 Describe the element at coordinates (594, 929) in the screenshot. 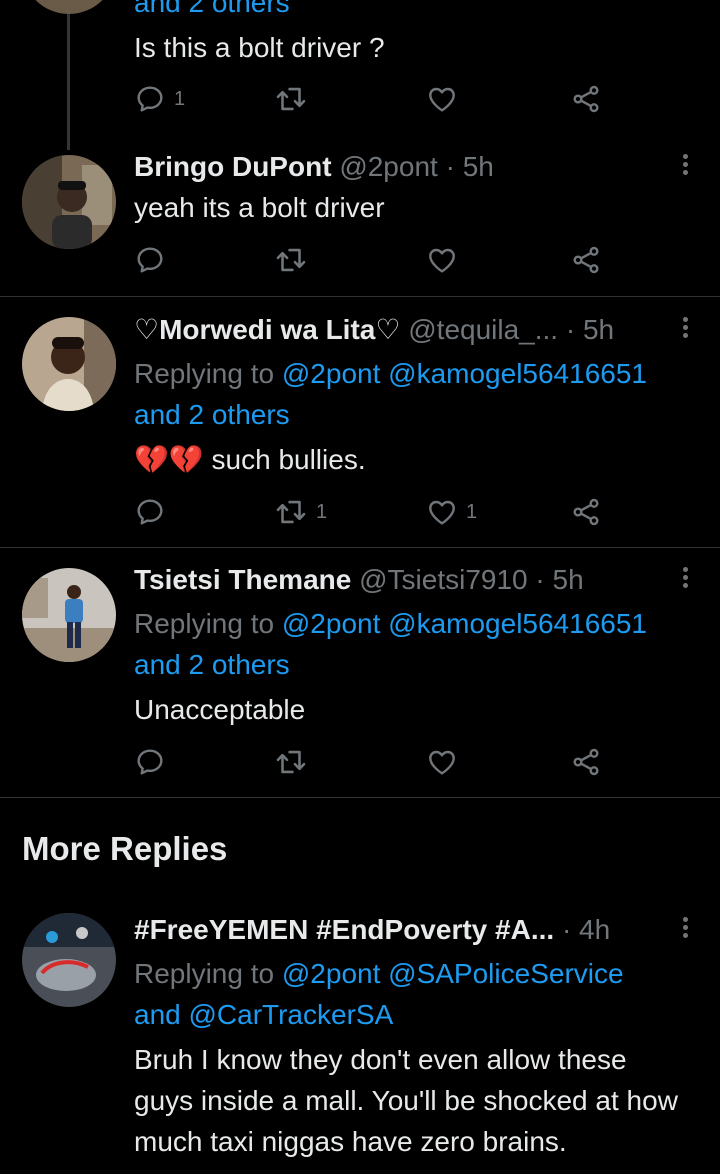

I see `timestamp: 4h` at that location.